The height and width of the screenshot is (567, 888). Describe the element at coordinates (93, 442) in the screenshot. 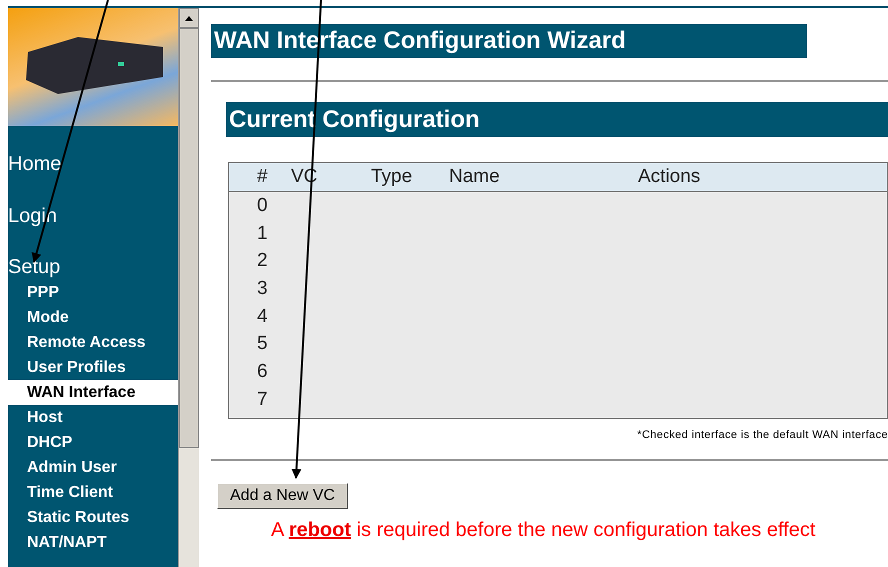

I see `nav-link: DHCP` at that location.